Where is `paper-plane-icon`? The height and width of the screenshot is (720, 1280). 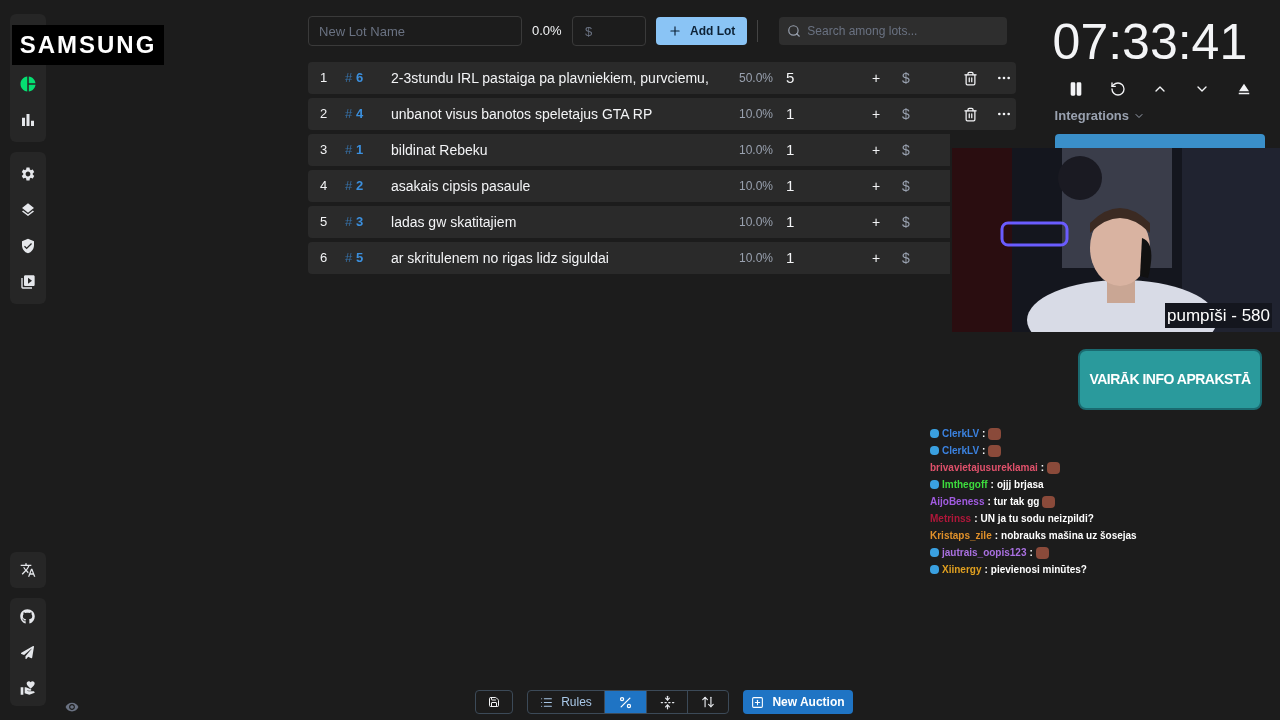 paper-plane-icon is located at coordinates (28, 652).